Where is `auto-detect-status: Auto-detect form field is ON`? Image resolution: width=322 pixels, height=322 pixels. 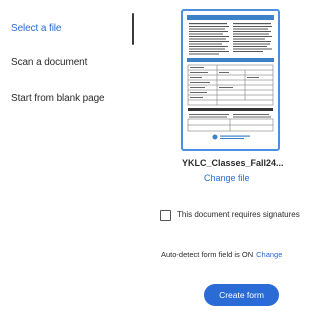 auto-detect-status: Auto-detect form field is ON is located at coordinates (207, 254).